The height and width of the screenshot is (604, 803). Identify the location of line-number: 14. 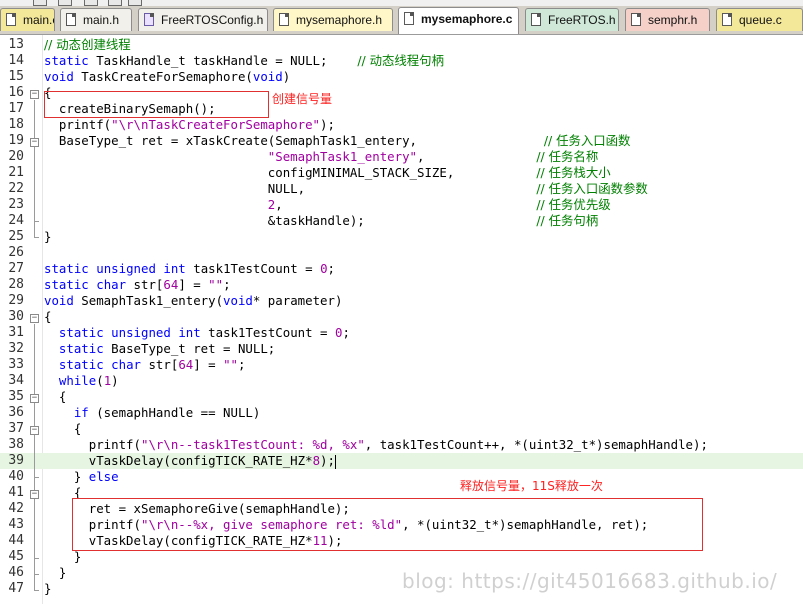
(16, 60).